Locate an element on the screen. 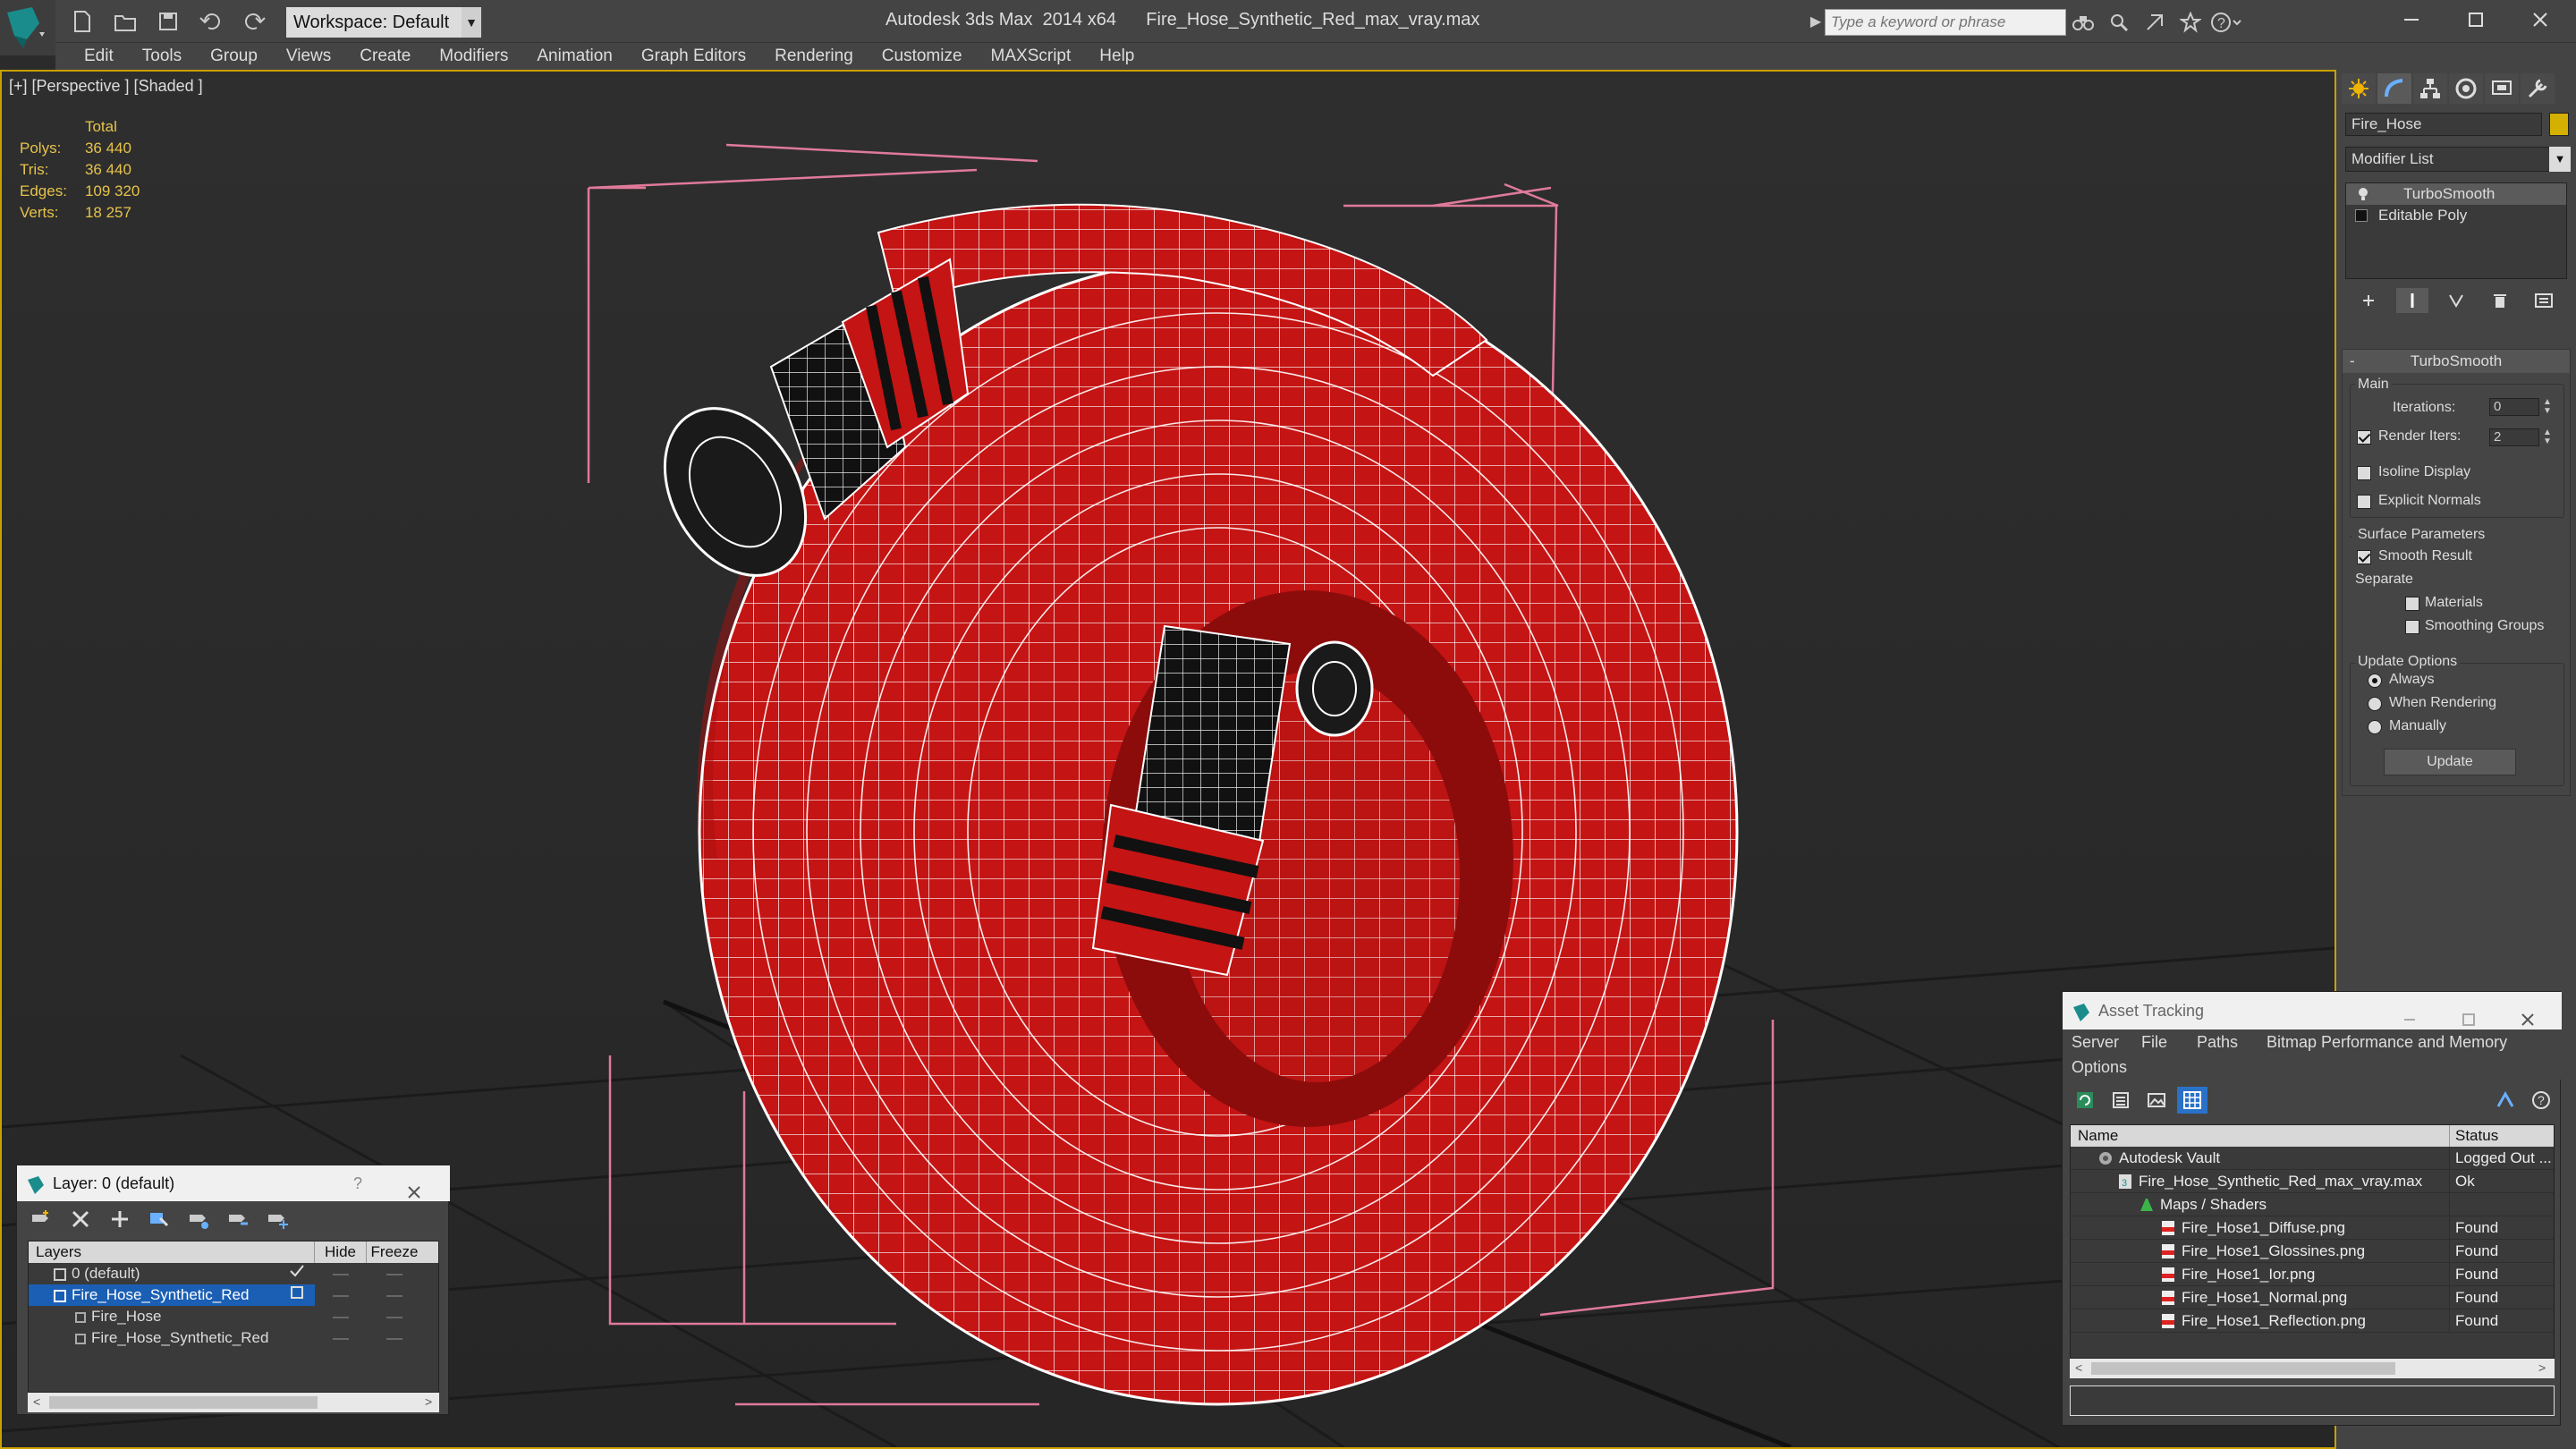 The image size is (2576, 1449). delete-layer-icon is located at coordinates (80, 1219).